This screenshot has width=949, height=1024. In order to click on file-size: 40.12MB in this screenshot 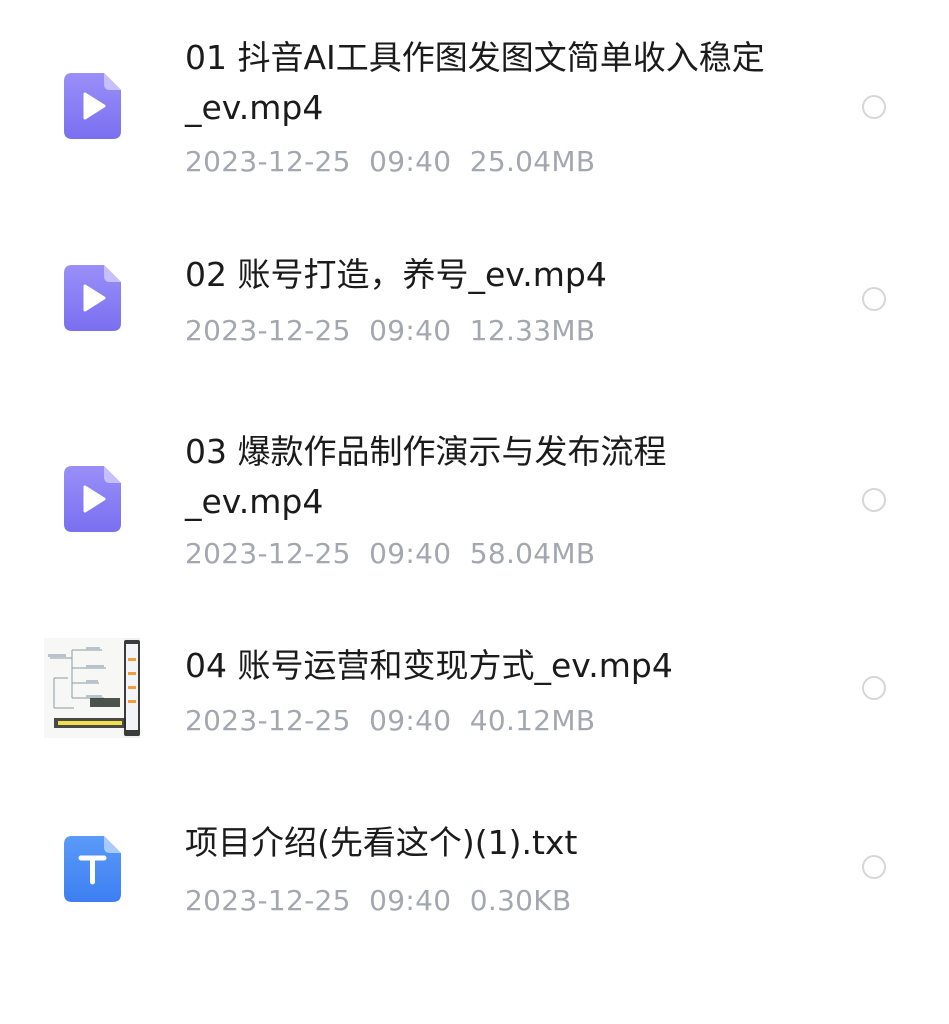, I will do `click(532, 720)`.